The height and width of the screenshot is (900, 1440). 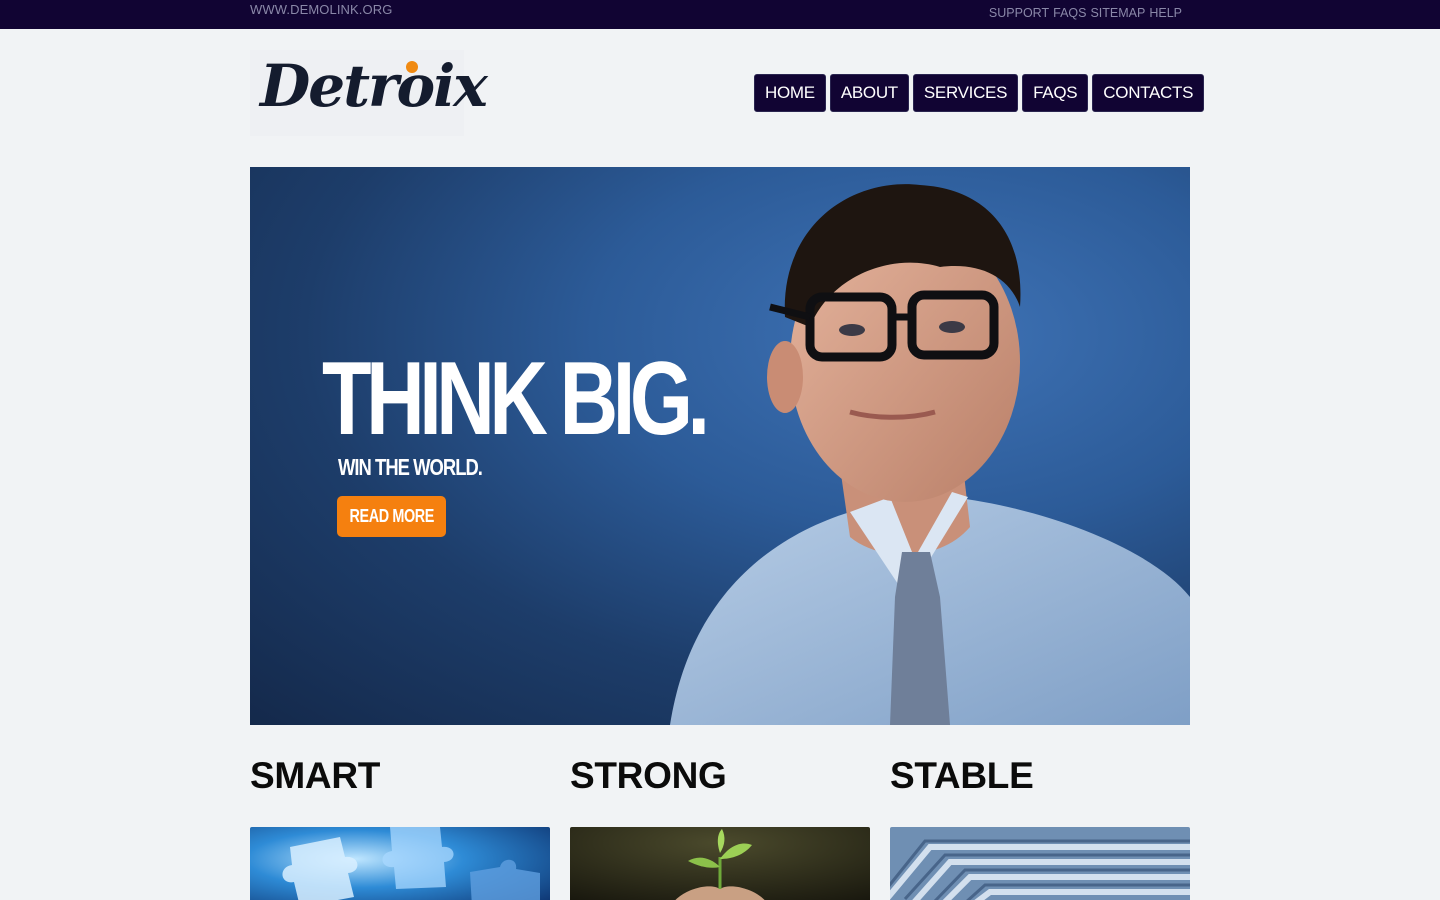 I want to click on nav-faqs-button: FAQS, so click(x=1055, y=93).